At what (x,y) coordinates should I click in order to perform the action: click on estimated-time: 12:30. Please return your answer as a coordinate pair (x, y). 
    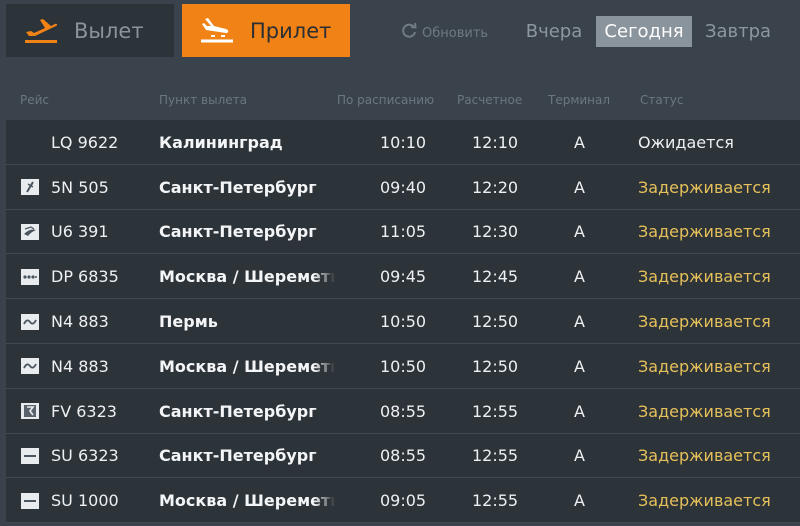
    Looking at the image, I should click on (495, 232).